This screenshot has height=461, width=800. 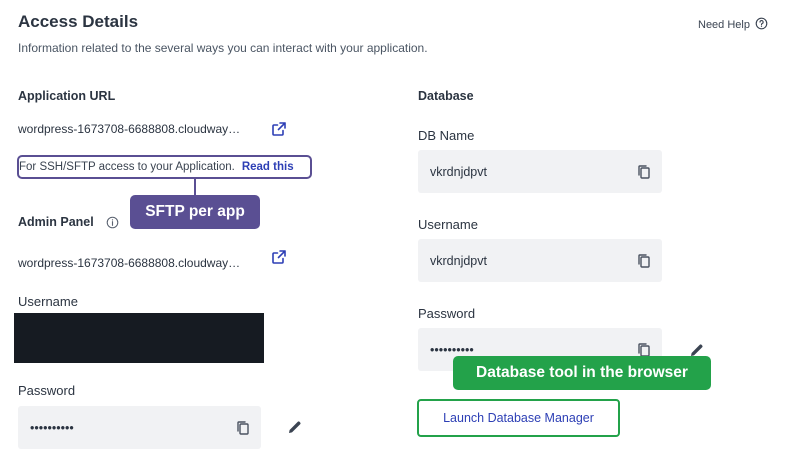 I want to click on db-name-value: vkrdnjdpvt, so click(x=458, y=171).